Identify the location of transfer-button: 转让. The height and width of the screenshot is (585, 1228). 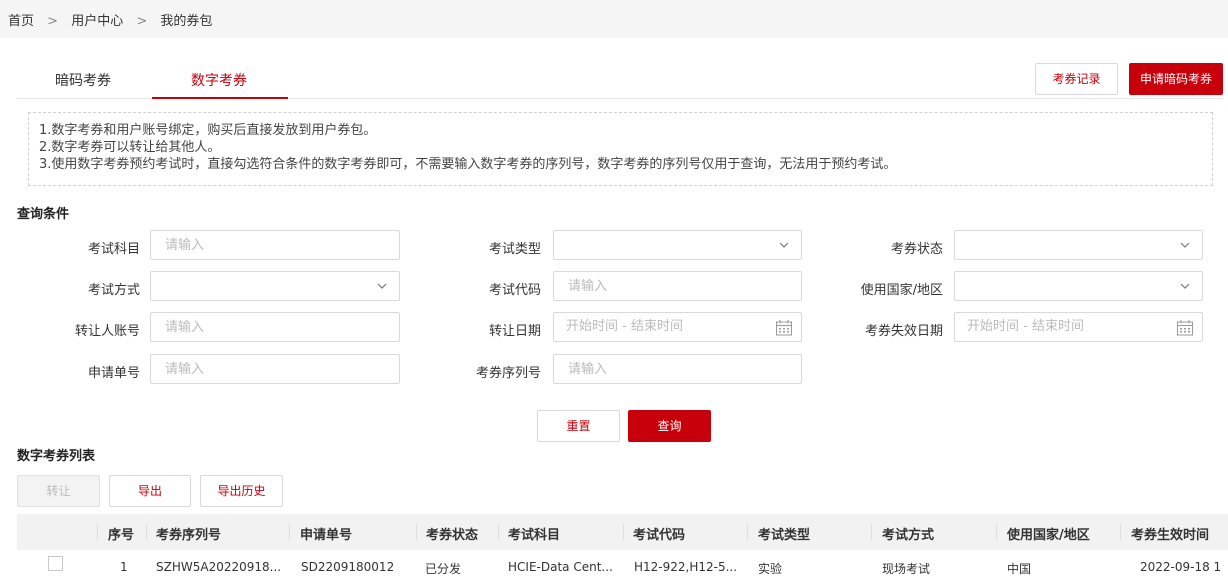
(58, 491).